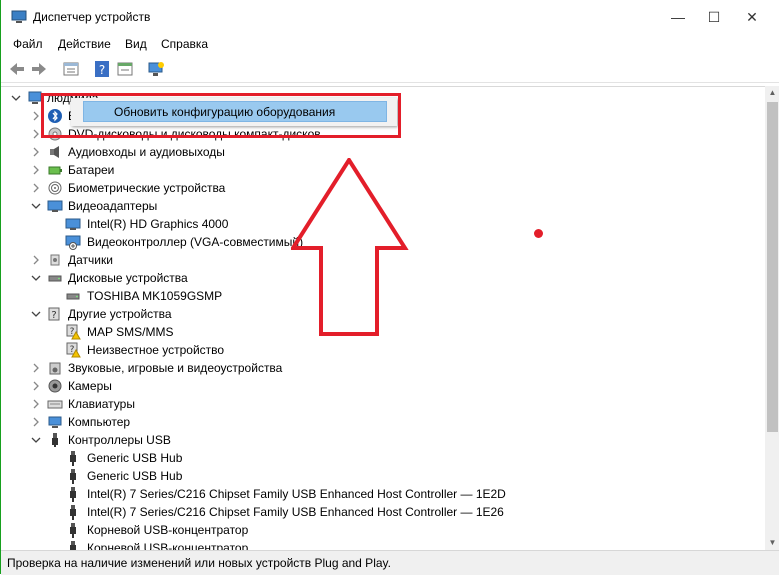 This screenshot has height=575, width=779. What do you see at coordinates (221, 115) in the screenshot?
I see `highlight-box` at bounding box center [221, 115].